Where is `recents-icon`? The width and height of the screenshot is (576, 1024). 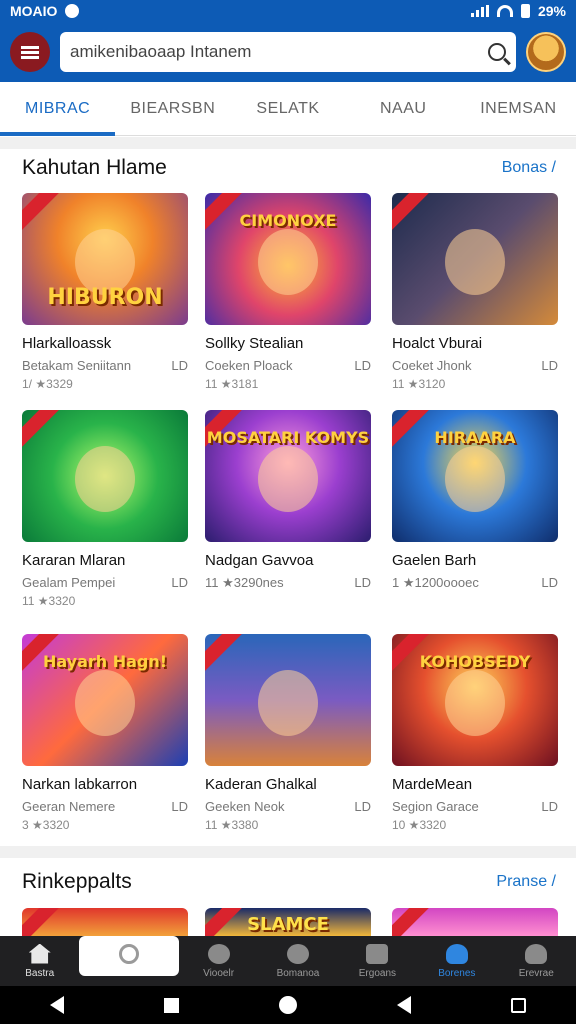 recents-icon is located at coordinates (518, 1005).